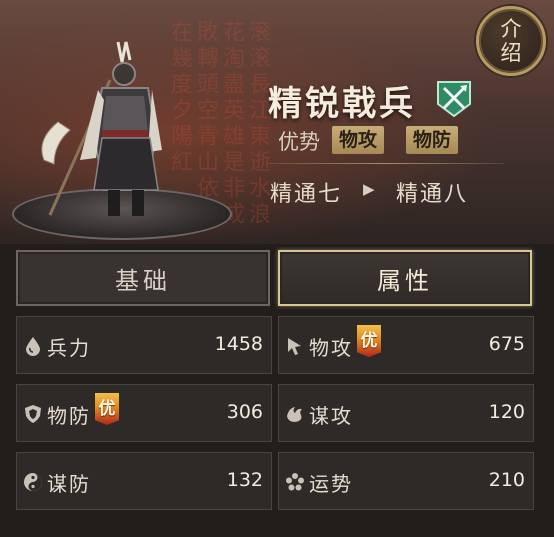 The height and width of the screenshot is (537, 554). I want to click on arrow-right-icon: ▶, so click(369, 189).